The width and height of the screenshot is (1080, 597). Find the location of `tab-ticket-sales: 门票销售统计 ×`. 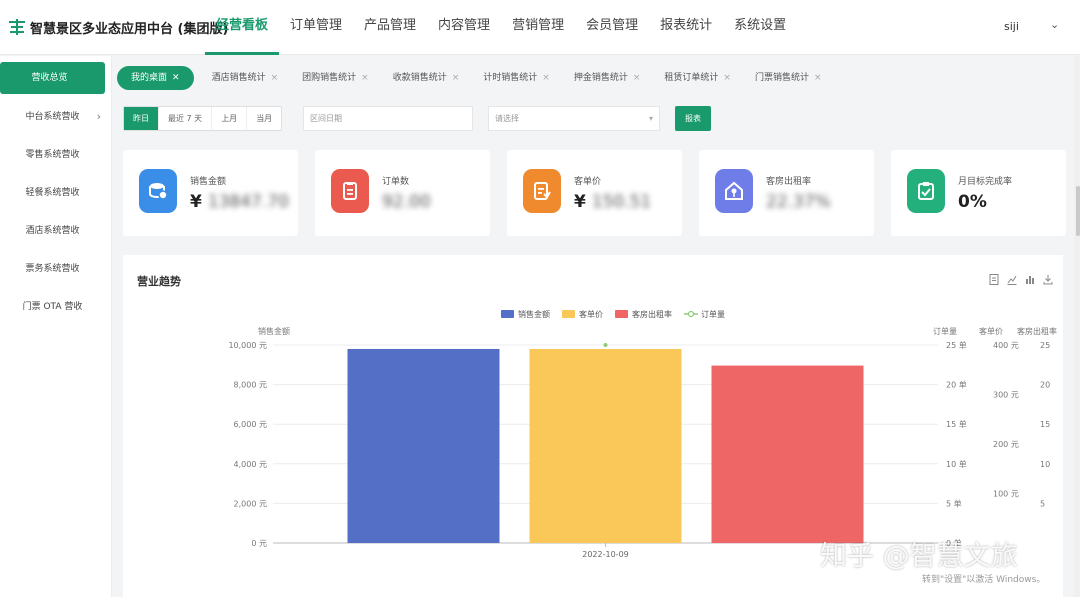

tab-ticket-sales: 门票销售统计 × is located at coordinates (788, 78).